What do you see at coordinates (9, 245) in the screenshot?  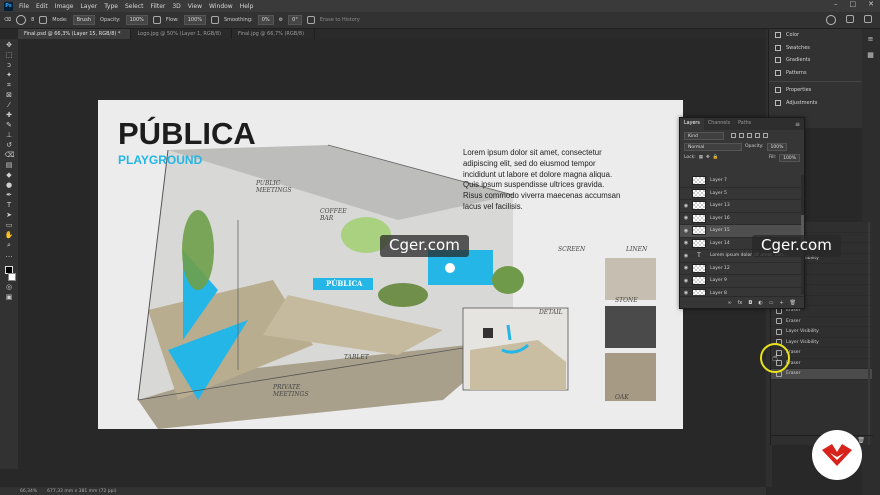 I see `zoom-tool-icon: ⌕` at bounding box center [9, 245].